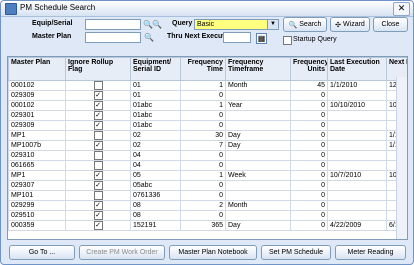 Image resolution: width=414 pixels, height=265 pixels. What do you see at coordinates (37, 105) in the screenshot?
I see `table-cell-plan: 000102` at bounding box center [37, 105].